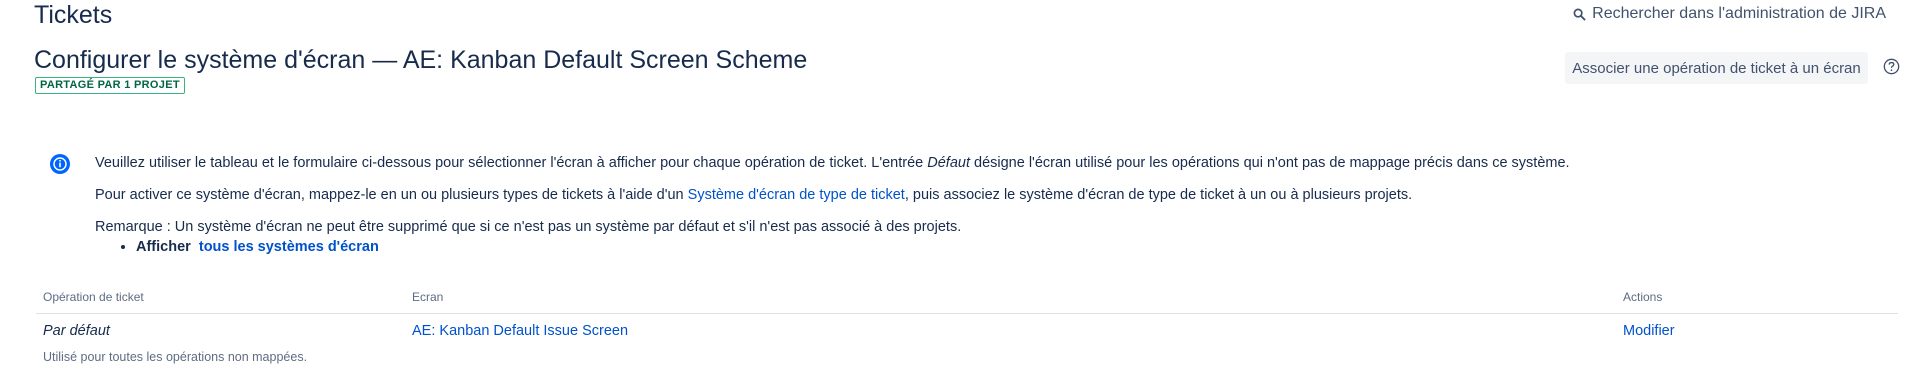  I want to click on search-icon, so click(1579, 14).